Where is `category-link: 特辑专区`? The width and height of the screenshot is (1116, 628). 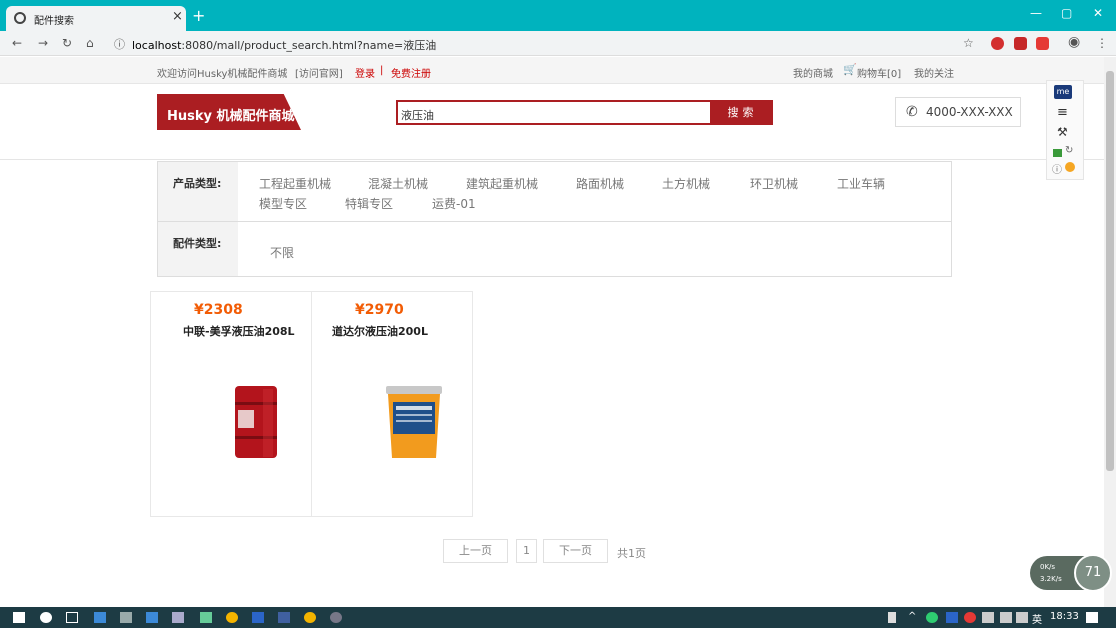
category-link: 特辑专区 is located at coordinates (369, 203).